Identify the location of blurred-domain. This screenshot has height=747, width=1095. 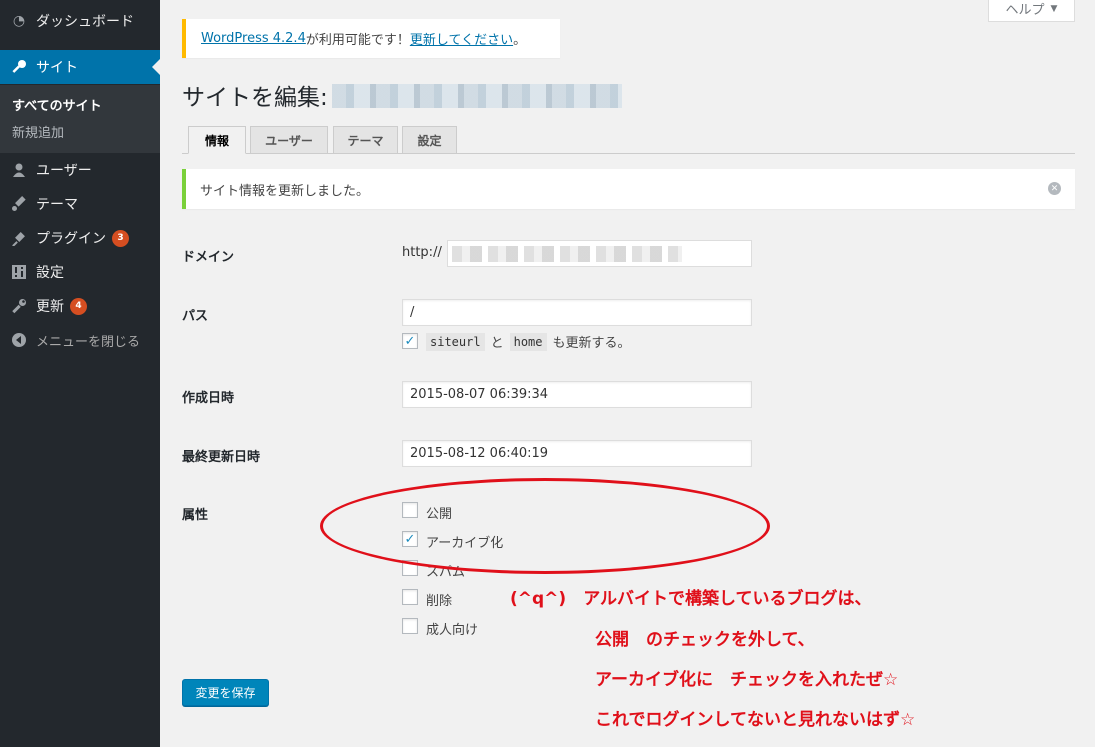
(567, 254).